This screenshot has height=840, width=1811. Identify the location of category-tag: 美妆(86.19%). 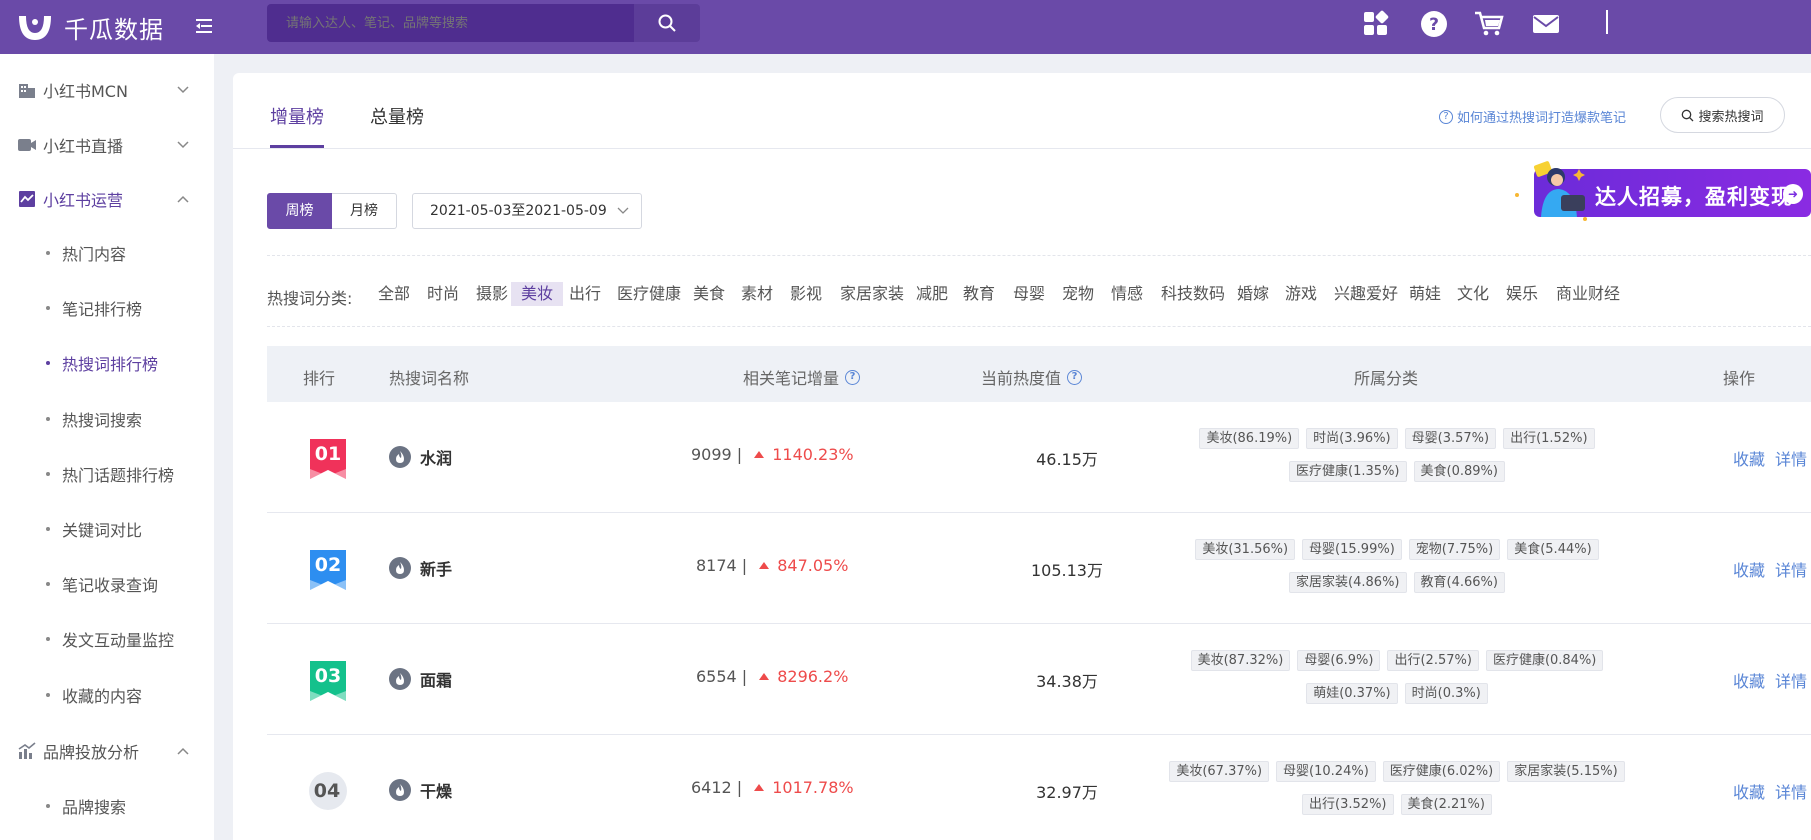
(1249, 438).